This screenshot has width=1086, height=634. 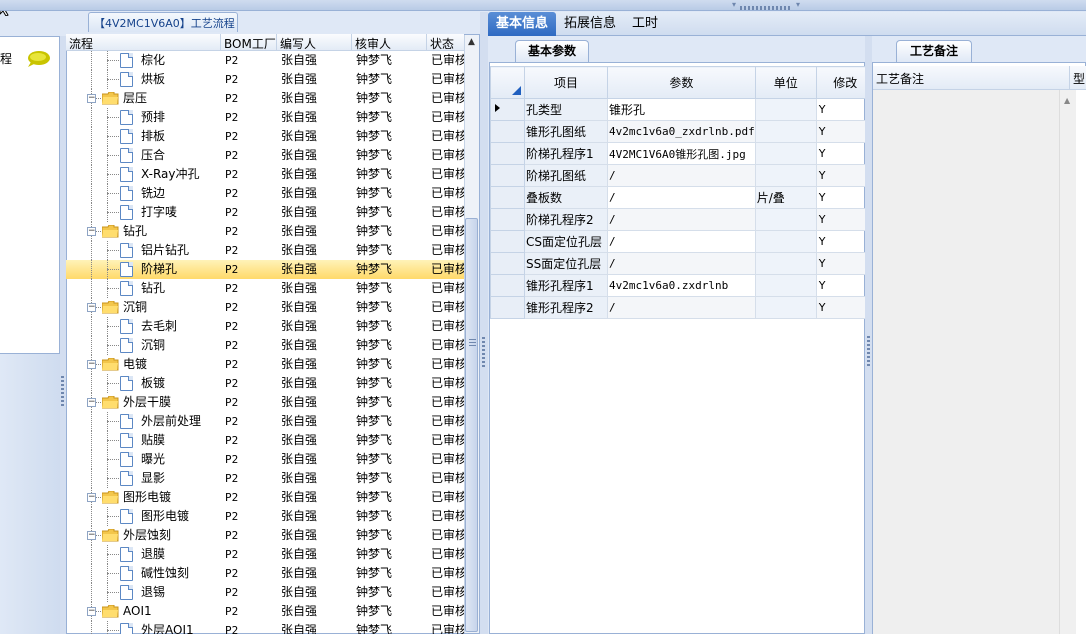 I want to click on tree-row: − 沉铜 P2 张自强 钟梦飞 已审核, so click(x=265, y=307).